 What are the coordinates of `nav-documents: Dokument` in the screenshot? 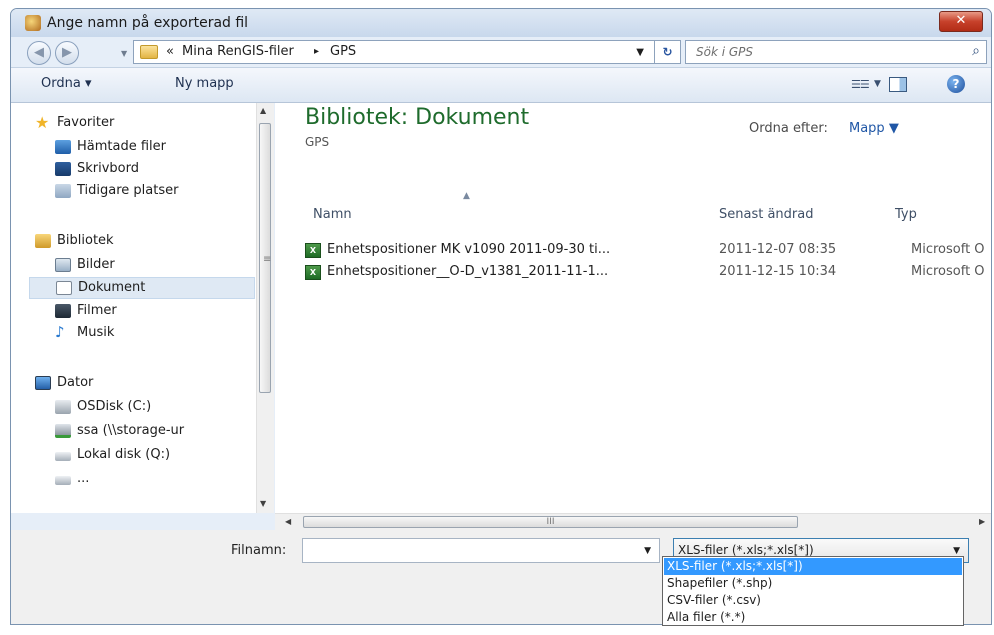 It's located at (142, 288).